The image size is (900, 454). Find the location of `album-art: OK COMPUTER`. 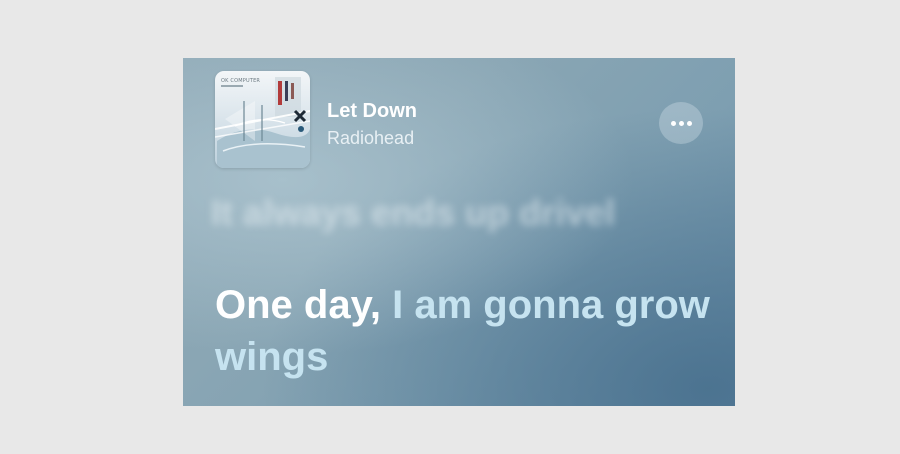

album-art: OK COMPUTER is located at coordinates (262, 119).